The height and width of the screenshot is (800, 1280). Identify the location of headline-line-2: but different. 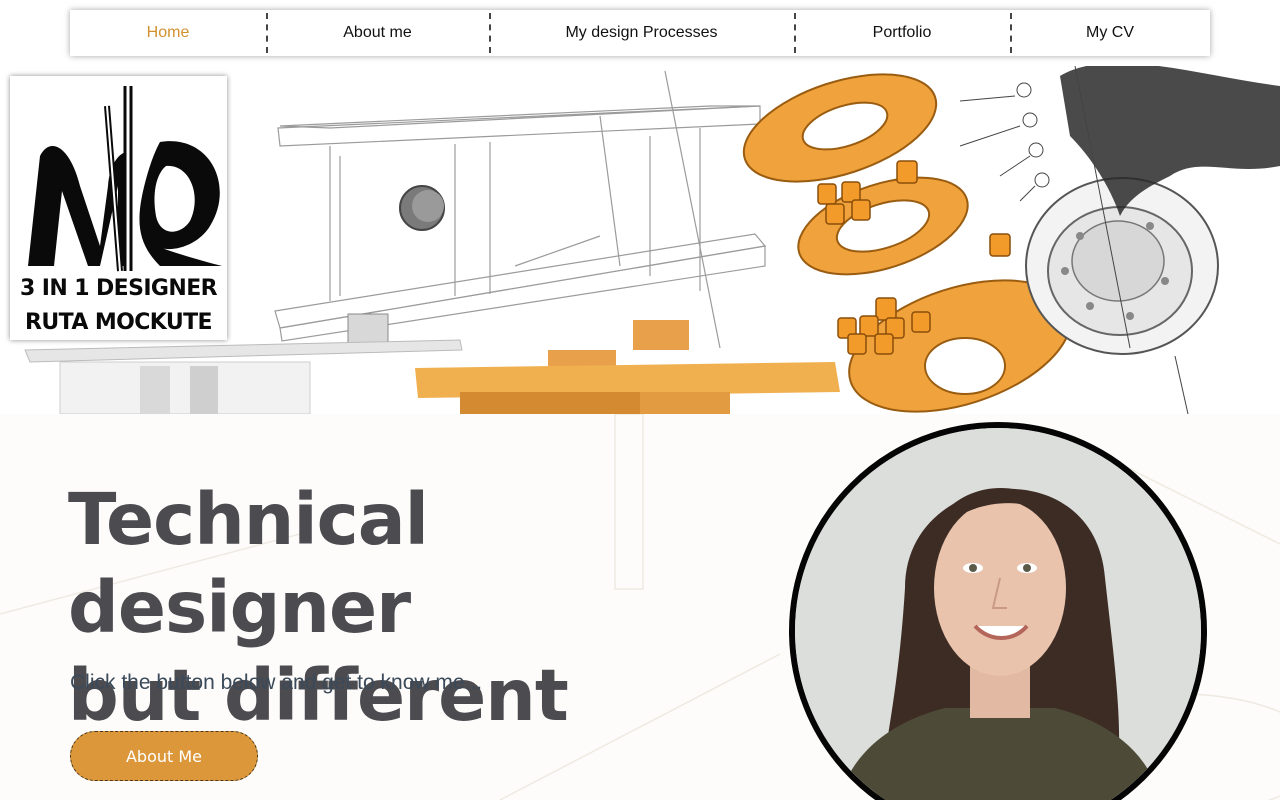
(318, 695).